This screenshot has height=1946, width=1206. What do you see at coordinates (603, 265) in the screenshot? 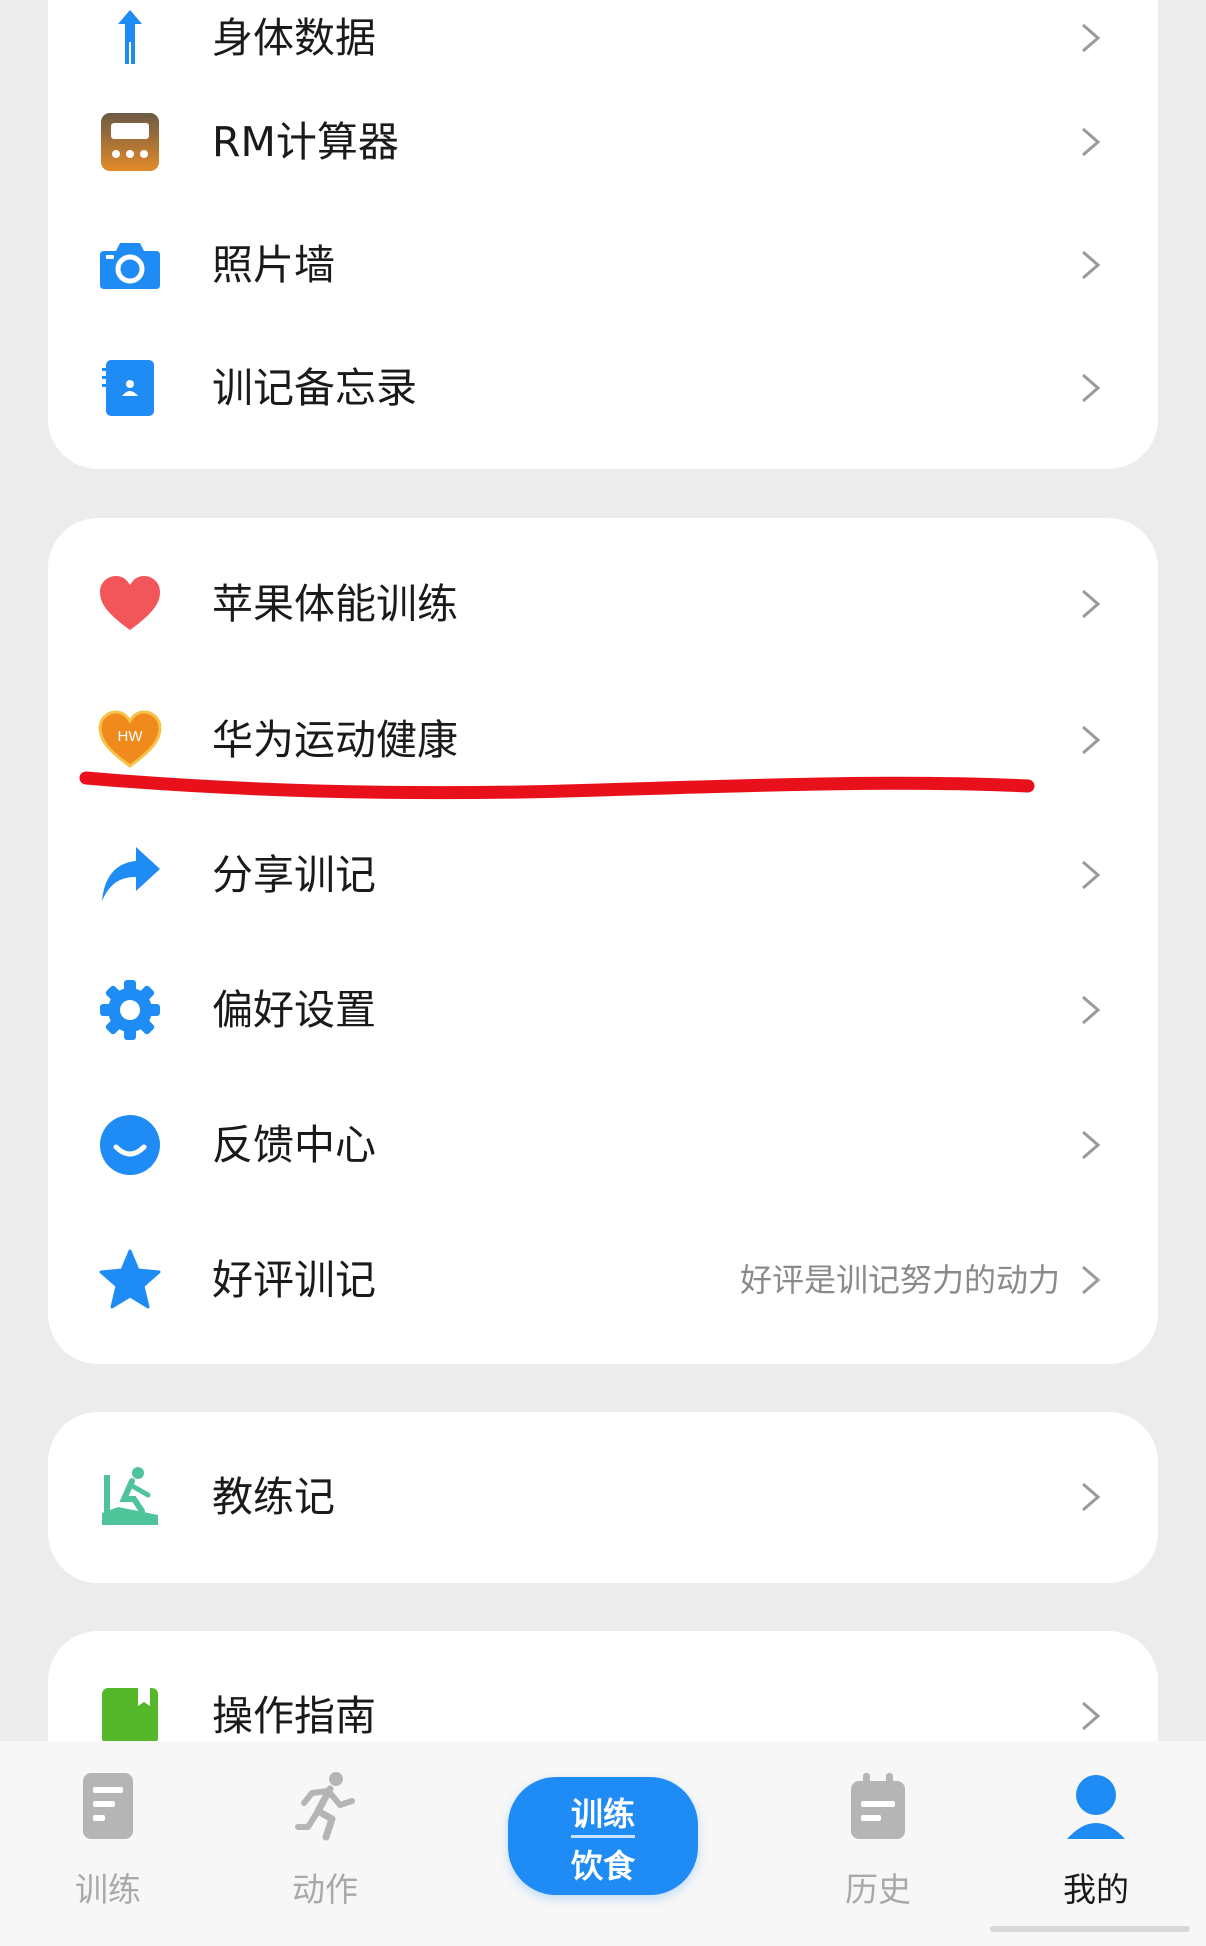
I see `menu-item-photo-wall: 照片墙` at bounding box center [603, 265].